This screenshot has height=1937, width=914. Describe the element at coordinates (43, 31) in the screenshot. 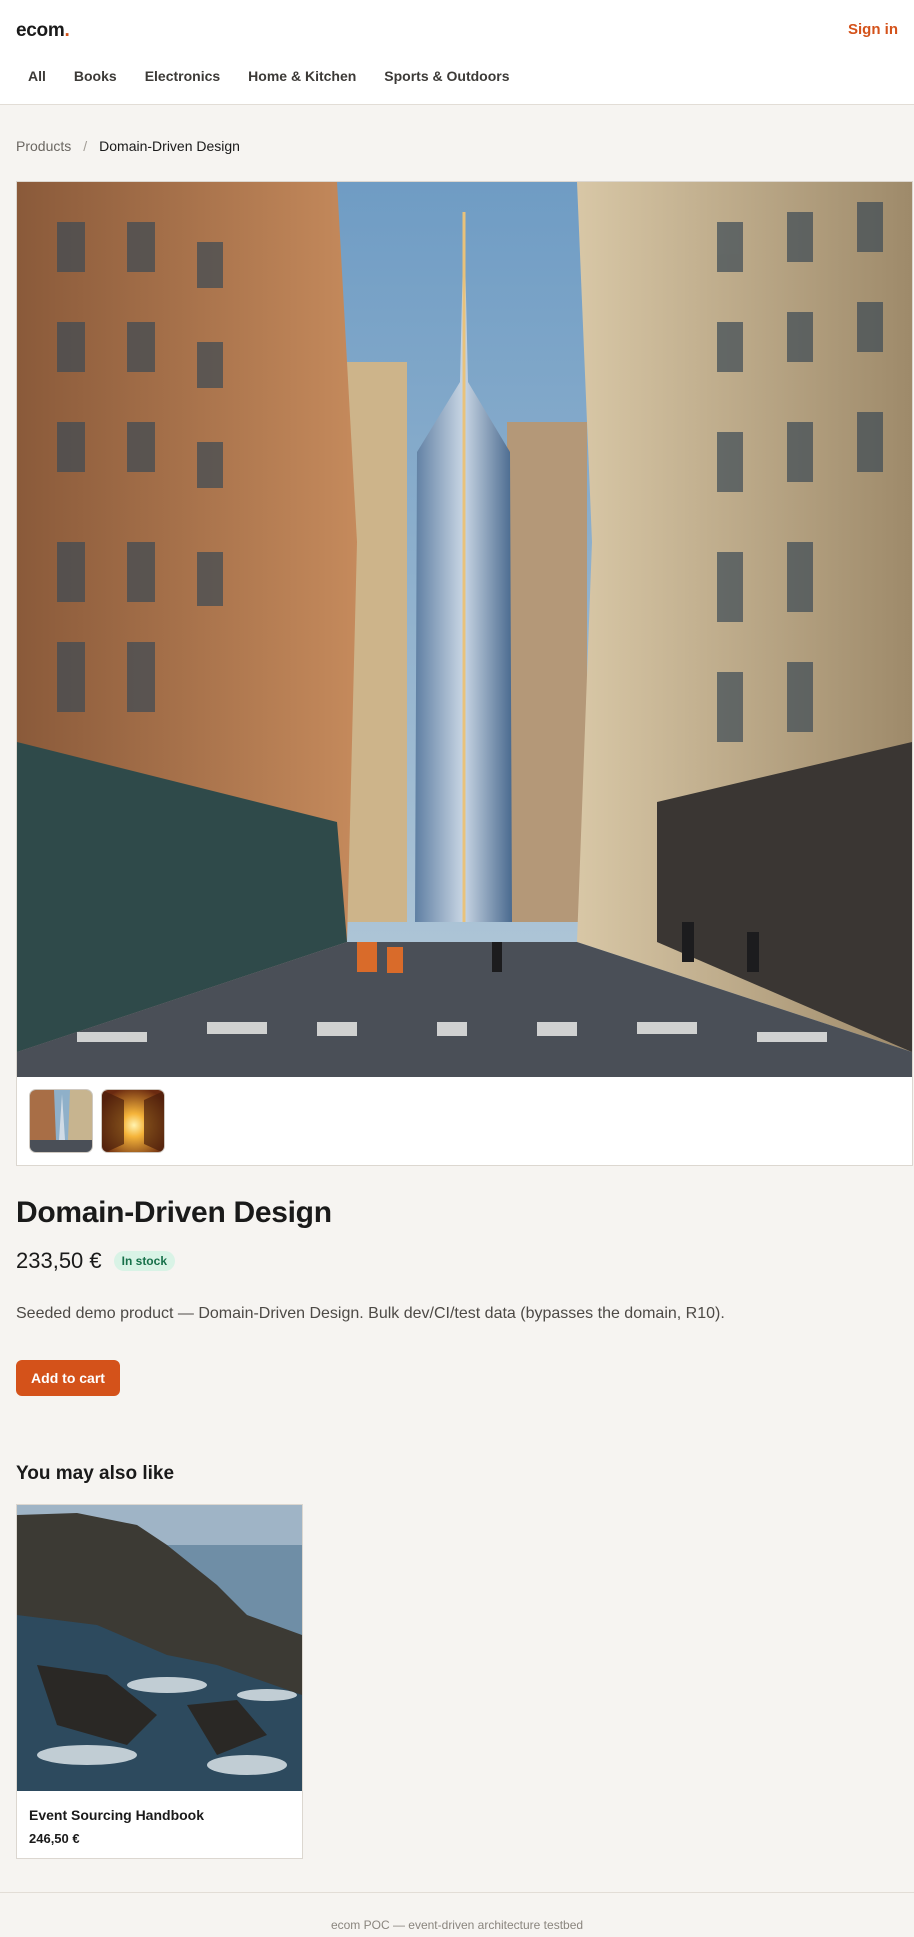

I see `brand-logo: ecom.` at that location.